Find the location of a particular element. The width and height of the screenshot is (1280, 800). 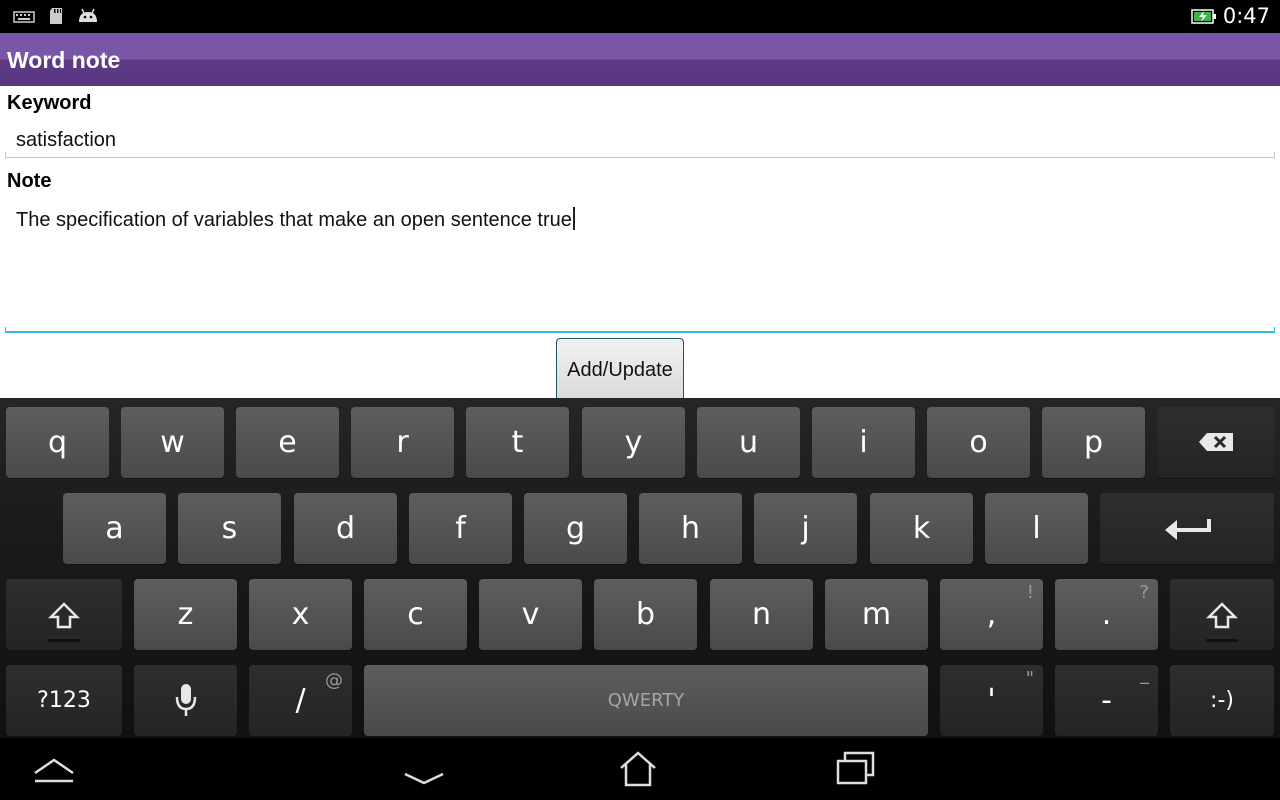

text-cursor is located at coordinates (573, 218).